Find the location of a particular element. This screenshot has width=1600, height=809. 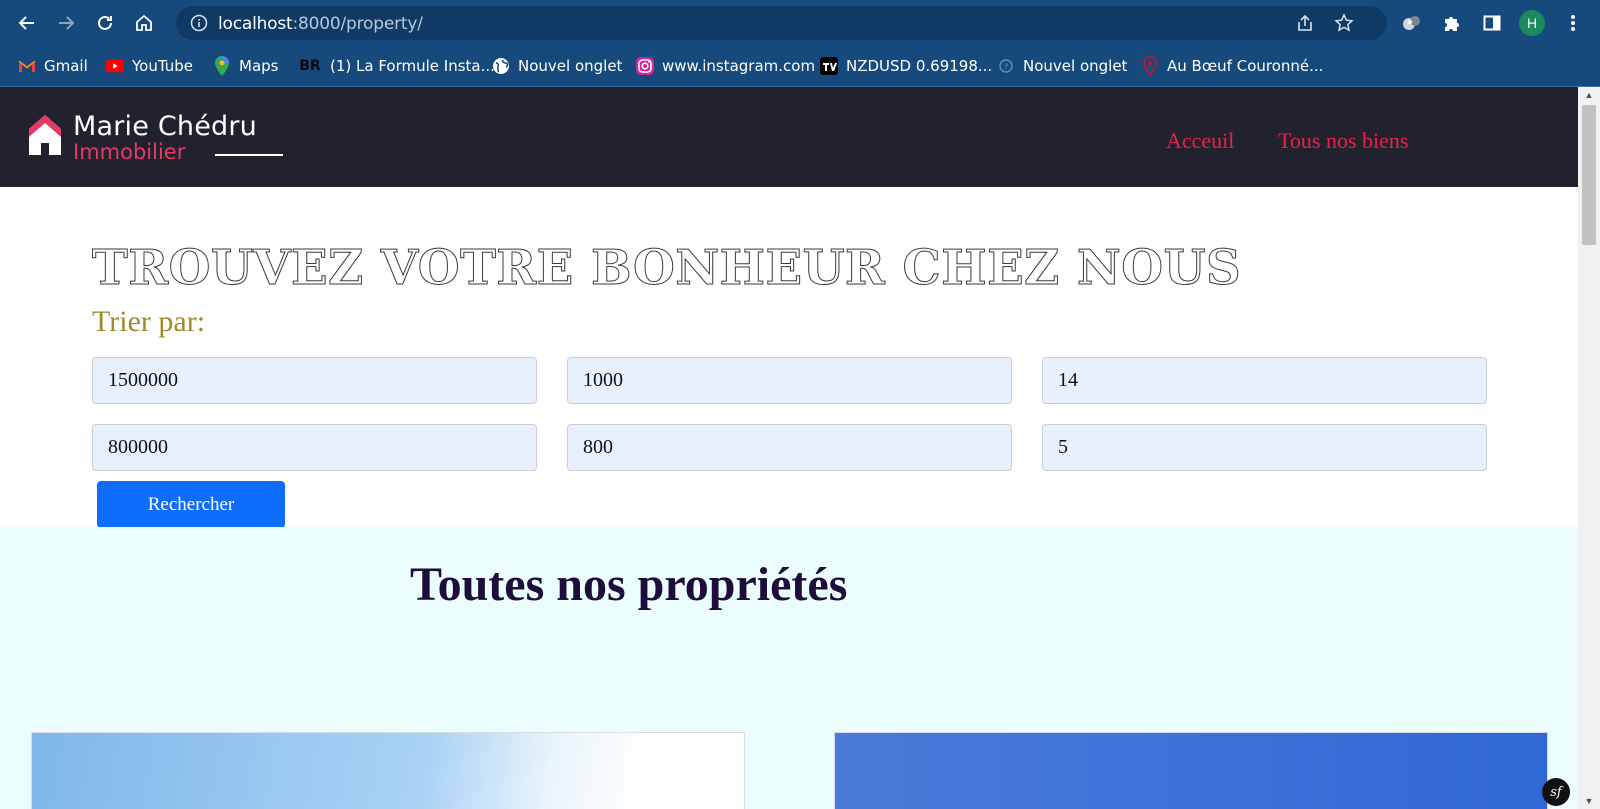

extension-button is located at coordinates (1412, 23).